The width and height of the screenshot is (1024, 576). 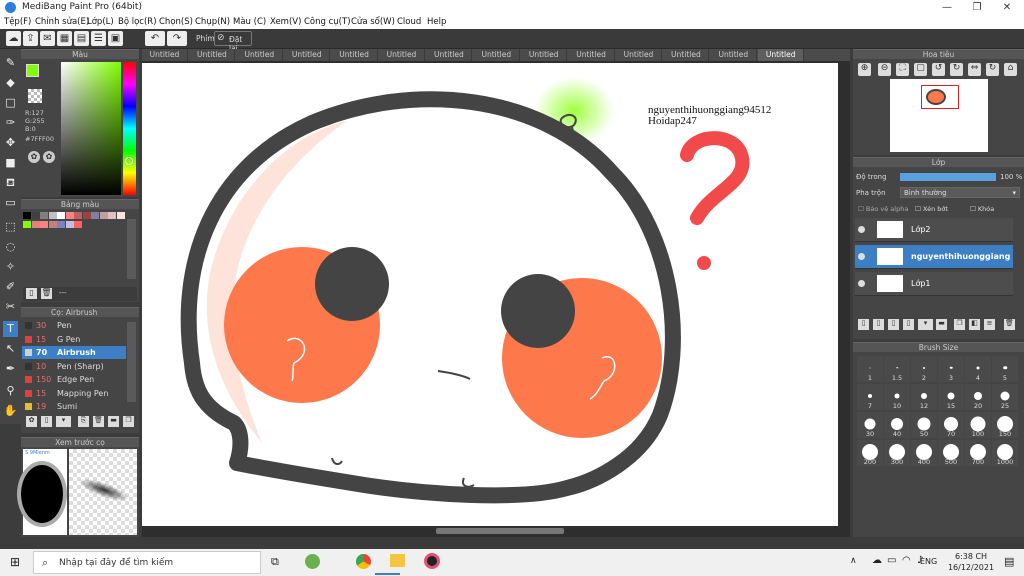 I want to click on brush-size-option: 100, so click(x=978, y=425).